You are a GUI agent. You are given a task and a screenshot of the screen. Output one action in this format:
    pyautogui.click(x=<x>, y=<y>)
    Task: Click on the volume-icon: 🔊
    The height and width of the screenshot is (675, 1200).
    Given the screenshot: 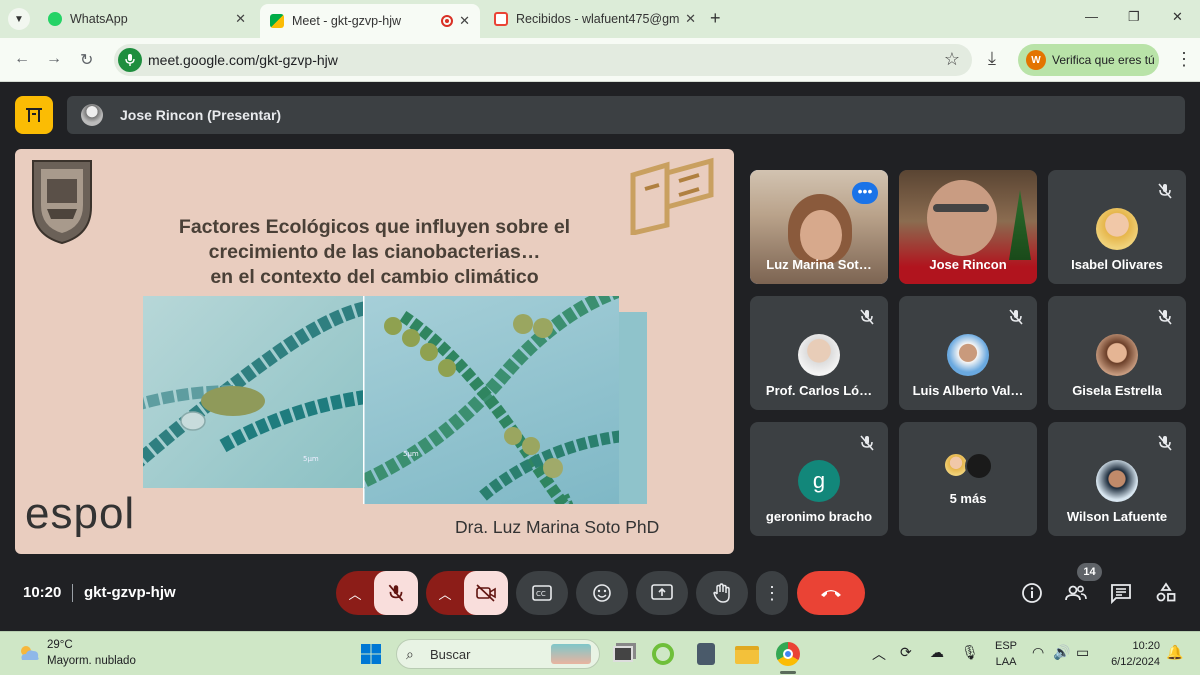 What is the action you would take?
    pyautogui.click(x=1061, y=652)
    